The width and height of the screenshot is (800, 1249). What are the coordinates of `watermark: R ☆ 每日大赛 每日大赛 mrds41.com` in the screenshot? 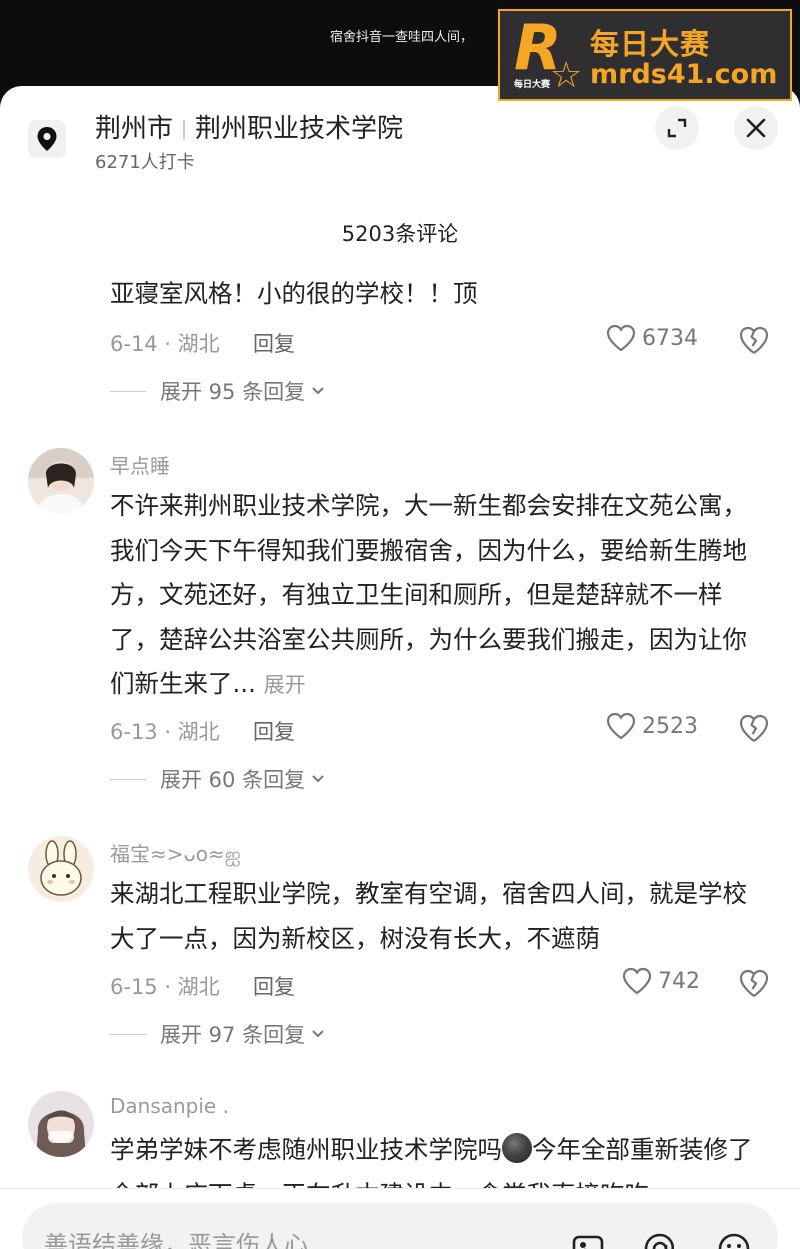 It's located at (645, 55).